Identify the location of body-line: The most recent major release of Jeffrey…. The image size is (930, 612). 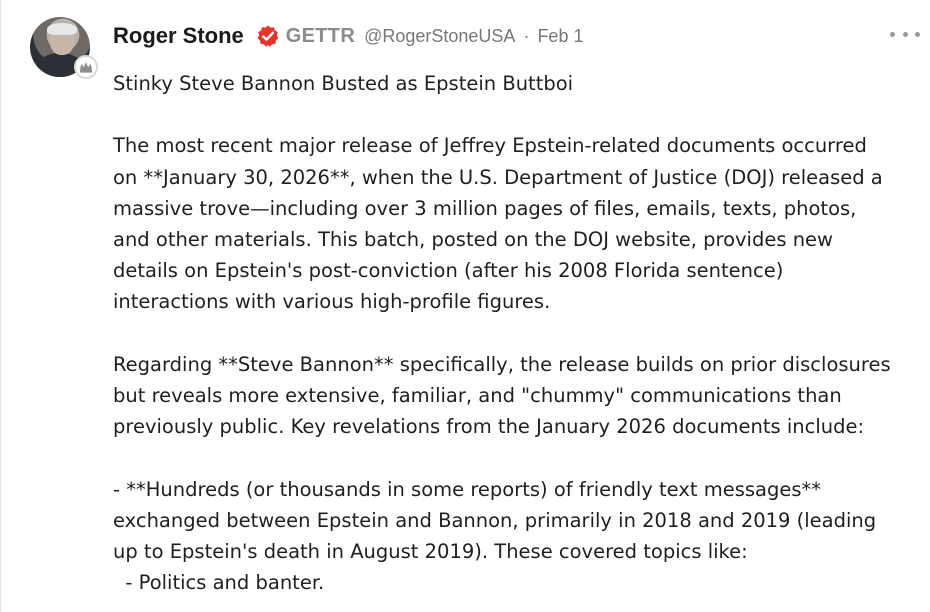
(490, 146).